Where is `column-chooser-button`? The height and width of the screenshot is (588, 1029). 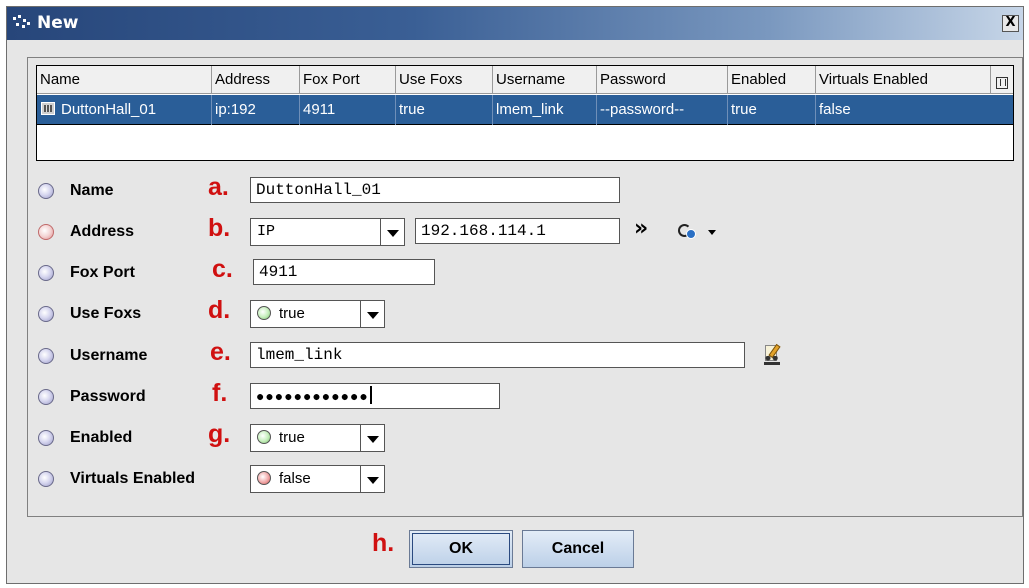
column-chooser-button is located at coordinates (1002, 80).